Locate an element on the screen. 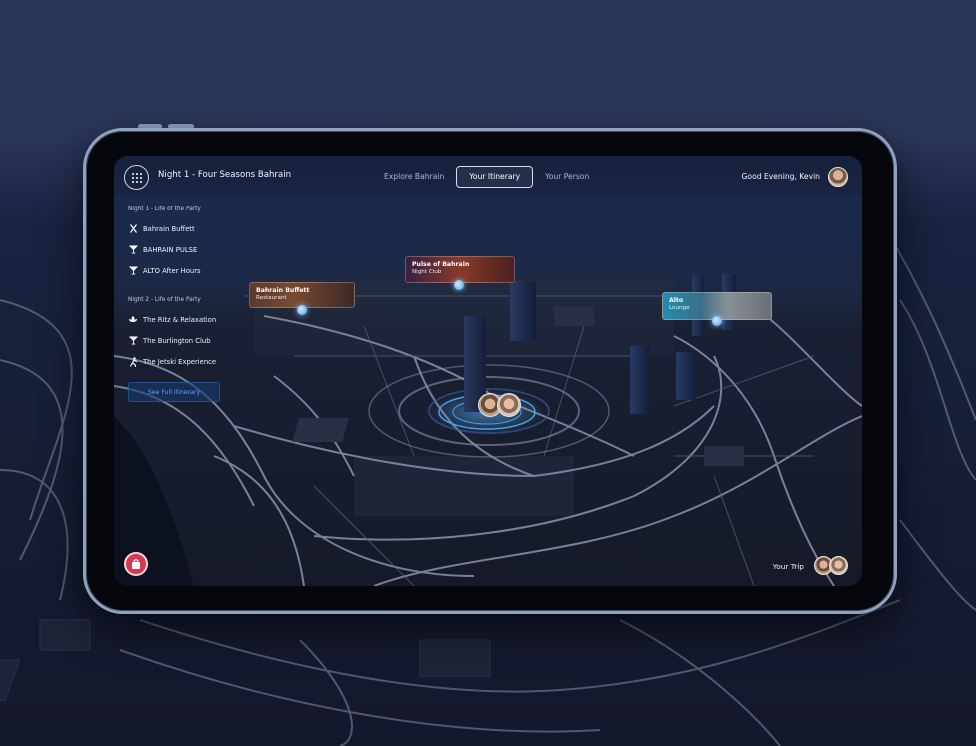 The height and width of the screenshot is (746, 976). user-avatar is located at coordinates (838, 177).